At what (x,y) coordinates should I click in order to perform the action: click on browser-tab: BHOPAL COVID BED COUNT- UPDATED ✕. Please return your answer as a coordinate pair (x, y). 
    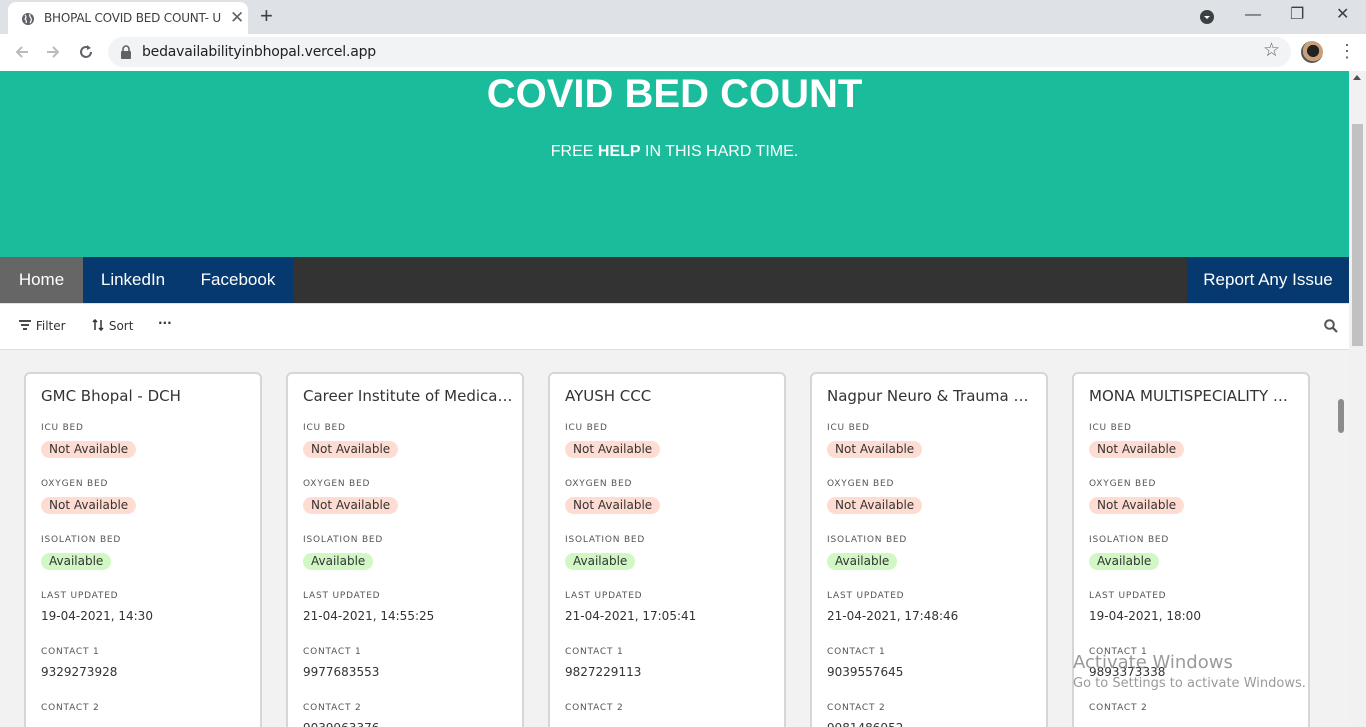
    Looking at the image, I should click on (128, 18).